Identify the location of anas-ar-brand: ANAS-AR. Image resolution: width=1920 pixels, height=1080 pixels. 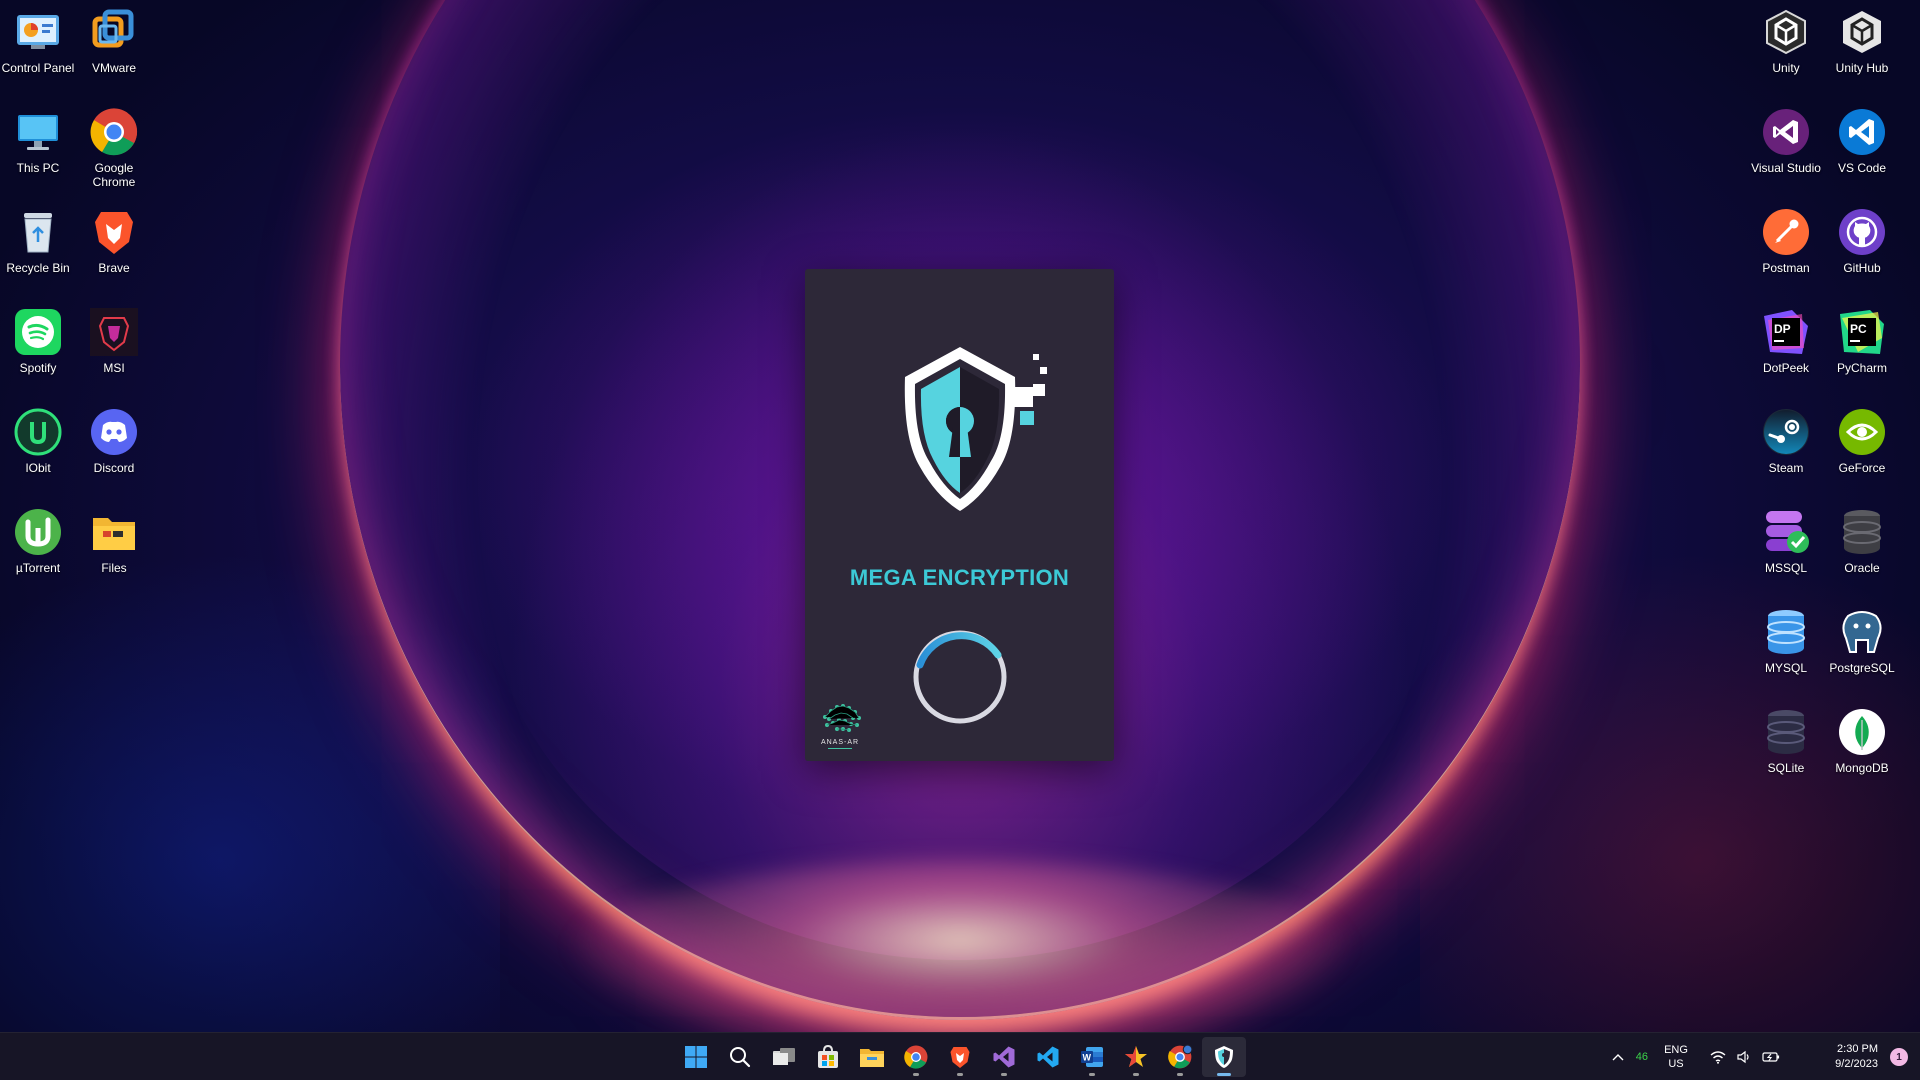
(840, 727).